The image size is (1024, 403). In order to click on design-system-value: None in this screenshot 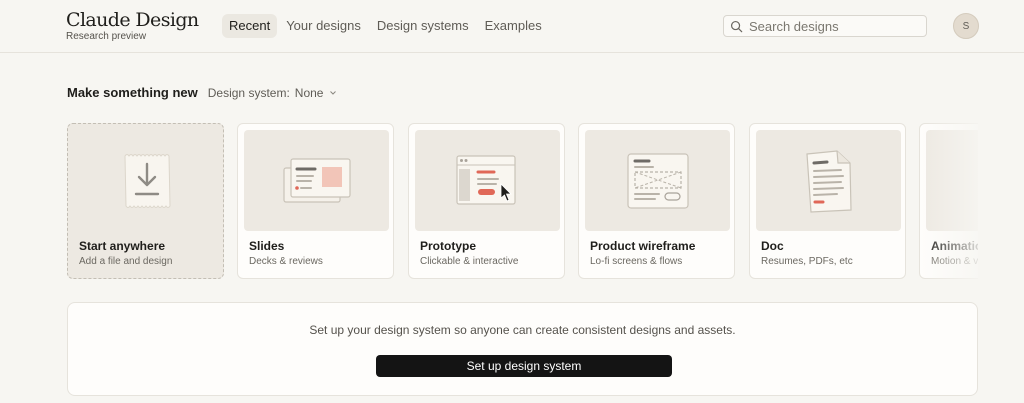, I will do `click(309, 92)`.